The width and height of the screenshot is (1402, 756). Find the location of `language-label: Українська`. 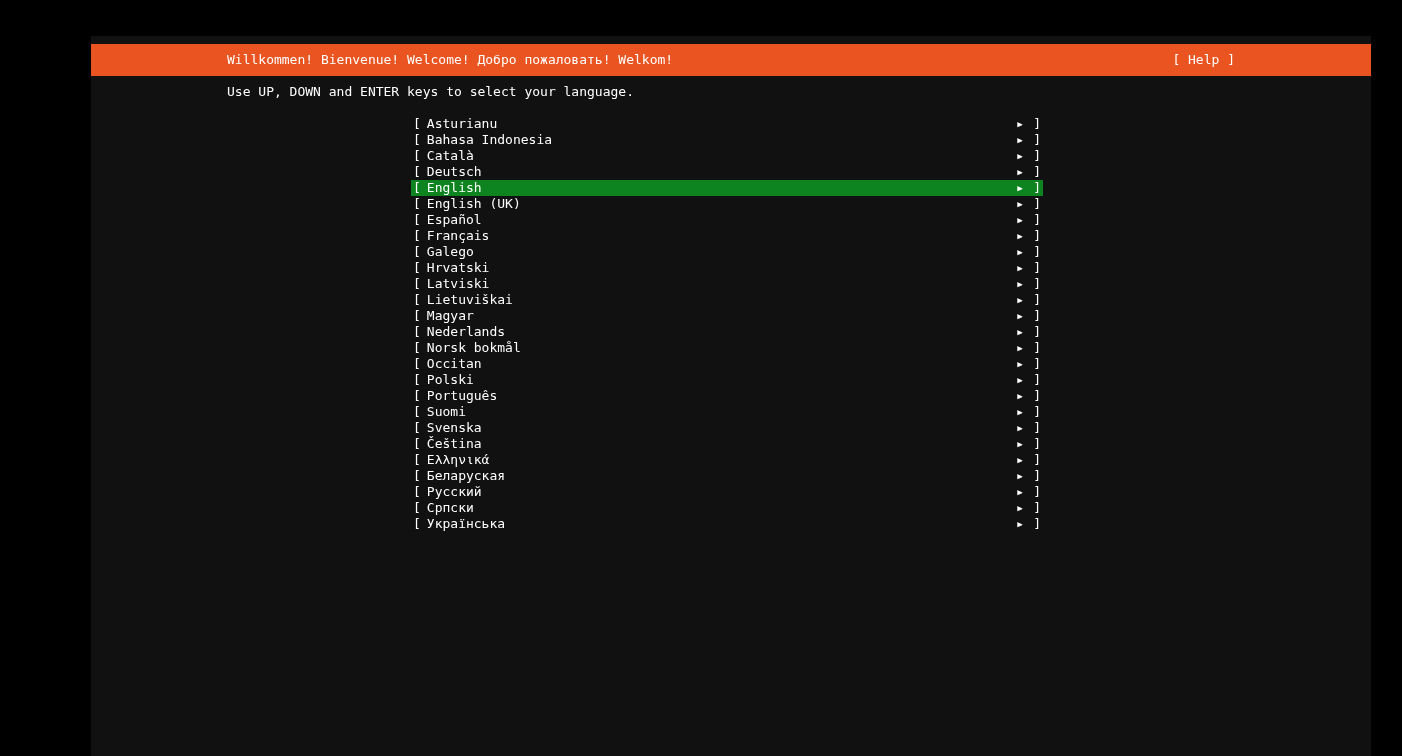

language-label: Українська is located at coordinates (466, 524).